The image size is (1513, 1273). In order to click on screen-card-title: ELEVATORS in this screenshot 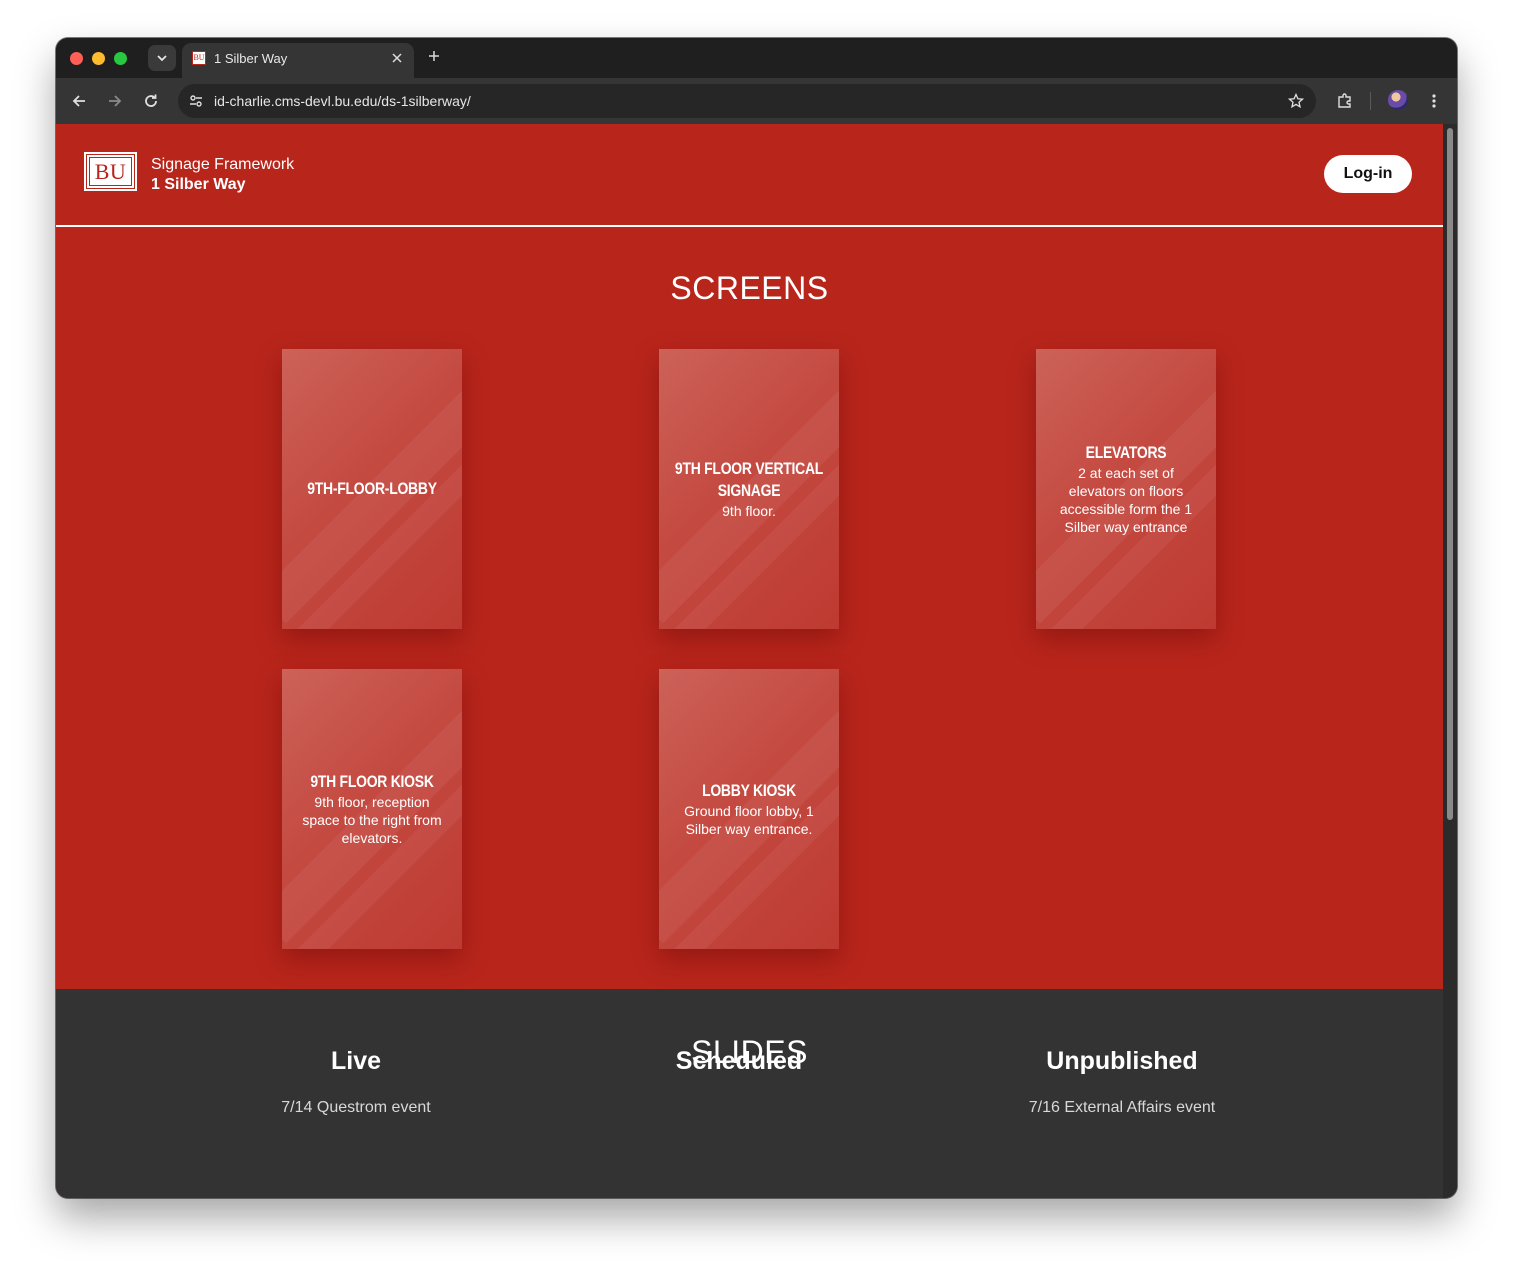, I will do `click(1126, 452)`.